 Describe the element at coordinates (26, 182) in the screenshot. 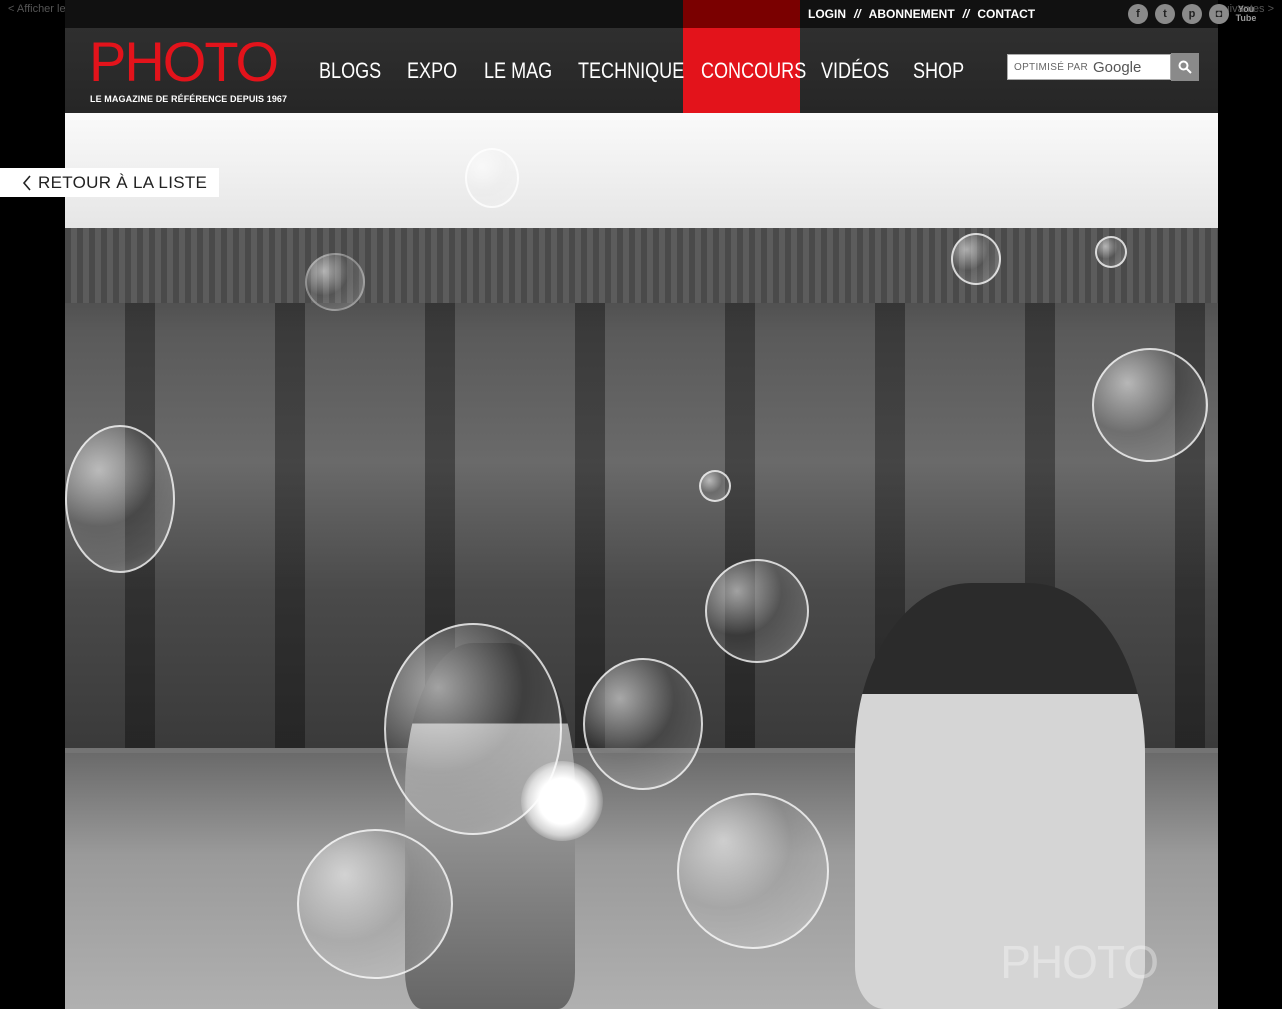

I see `chevron-left-icon` at that location.